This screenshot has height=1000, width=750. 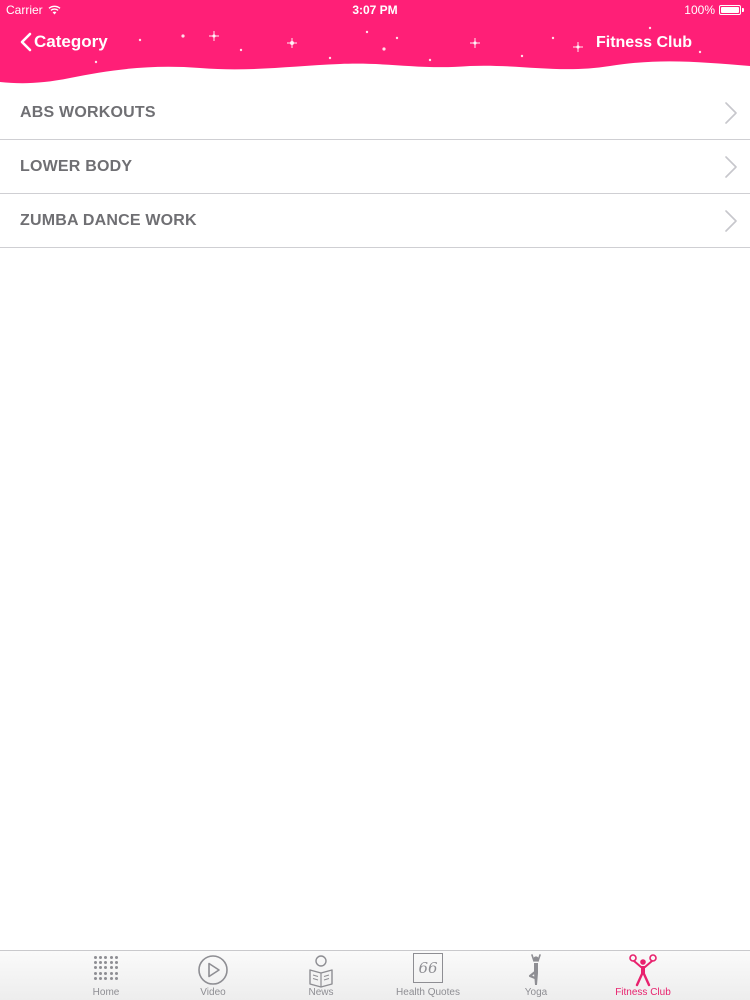 I want to click on battery-tip, so click(x=743, y=10).